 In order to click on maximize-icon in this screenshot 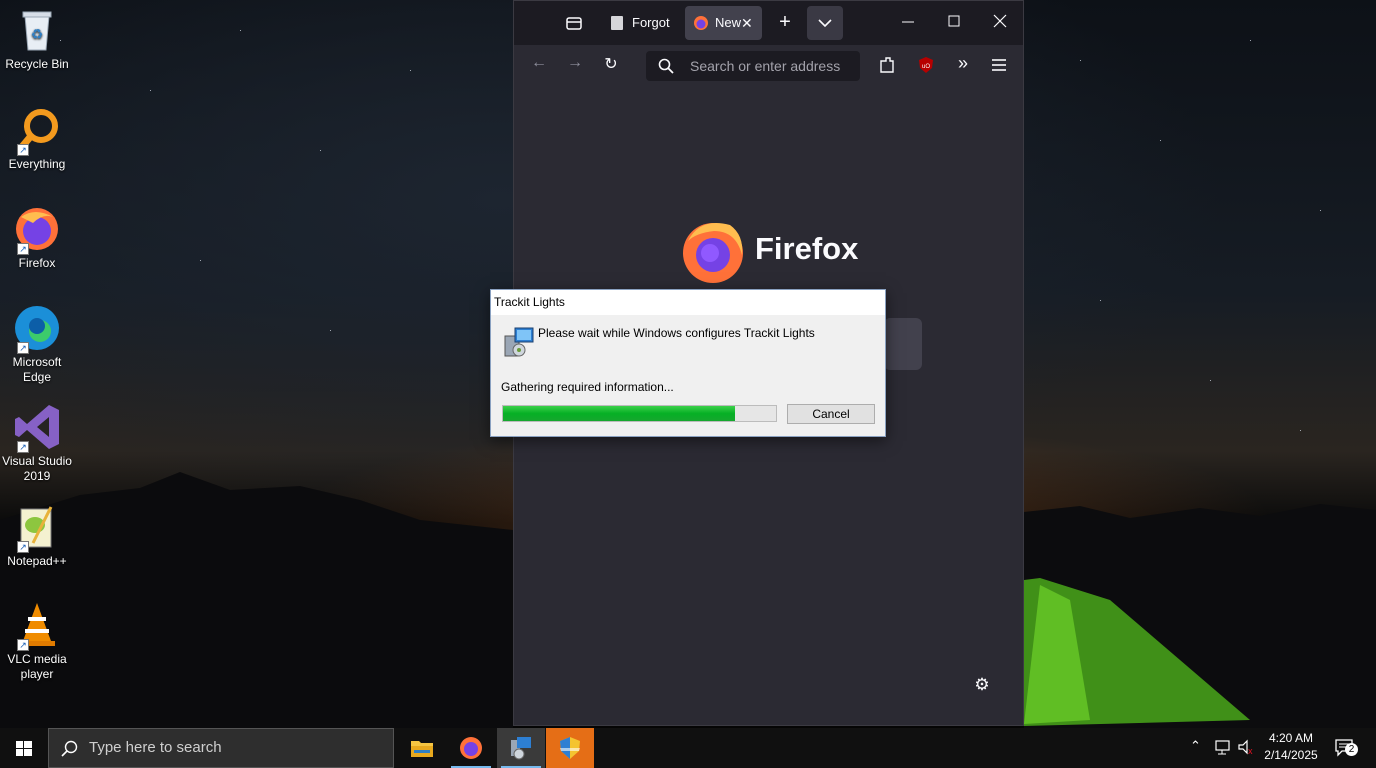, I will do `click(954, 21)`.